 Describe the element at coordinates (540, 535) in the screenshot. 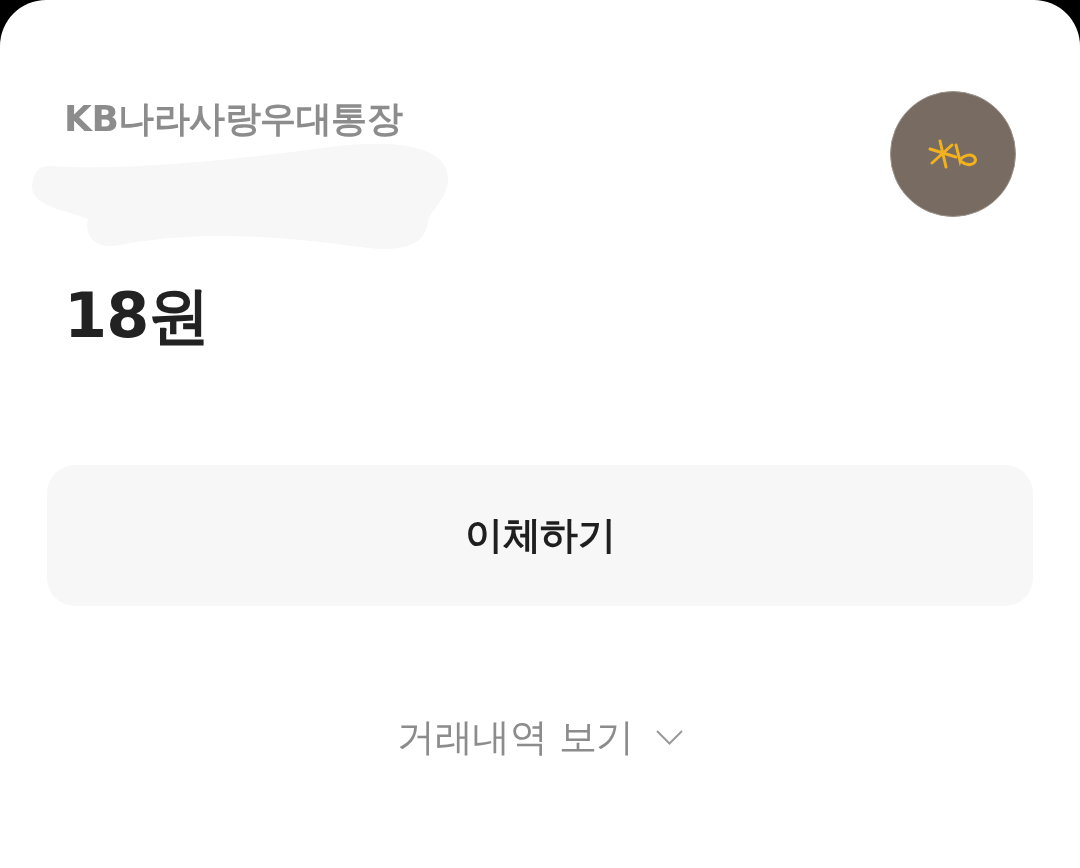

I see `transfer-button: 이체하기` at that location.